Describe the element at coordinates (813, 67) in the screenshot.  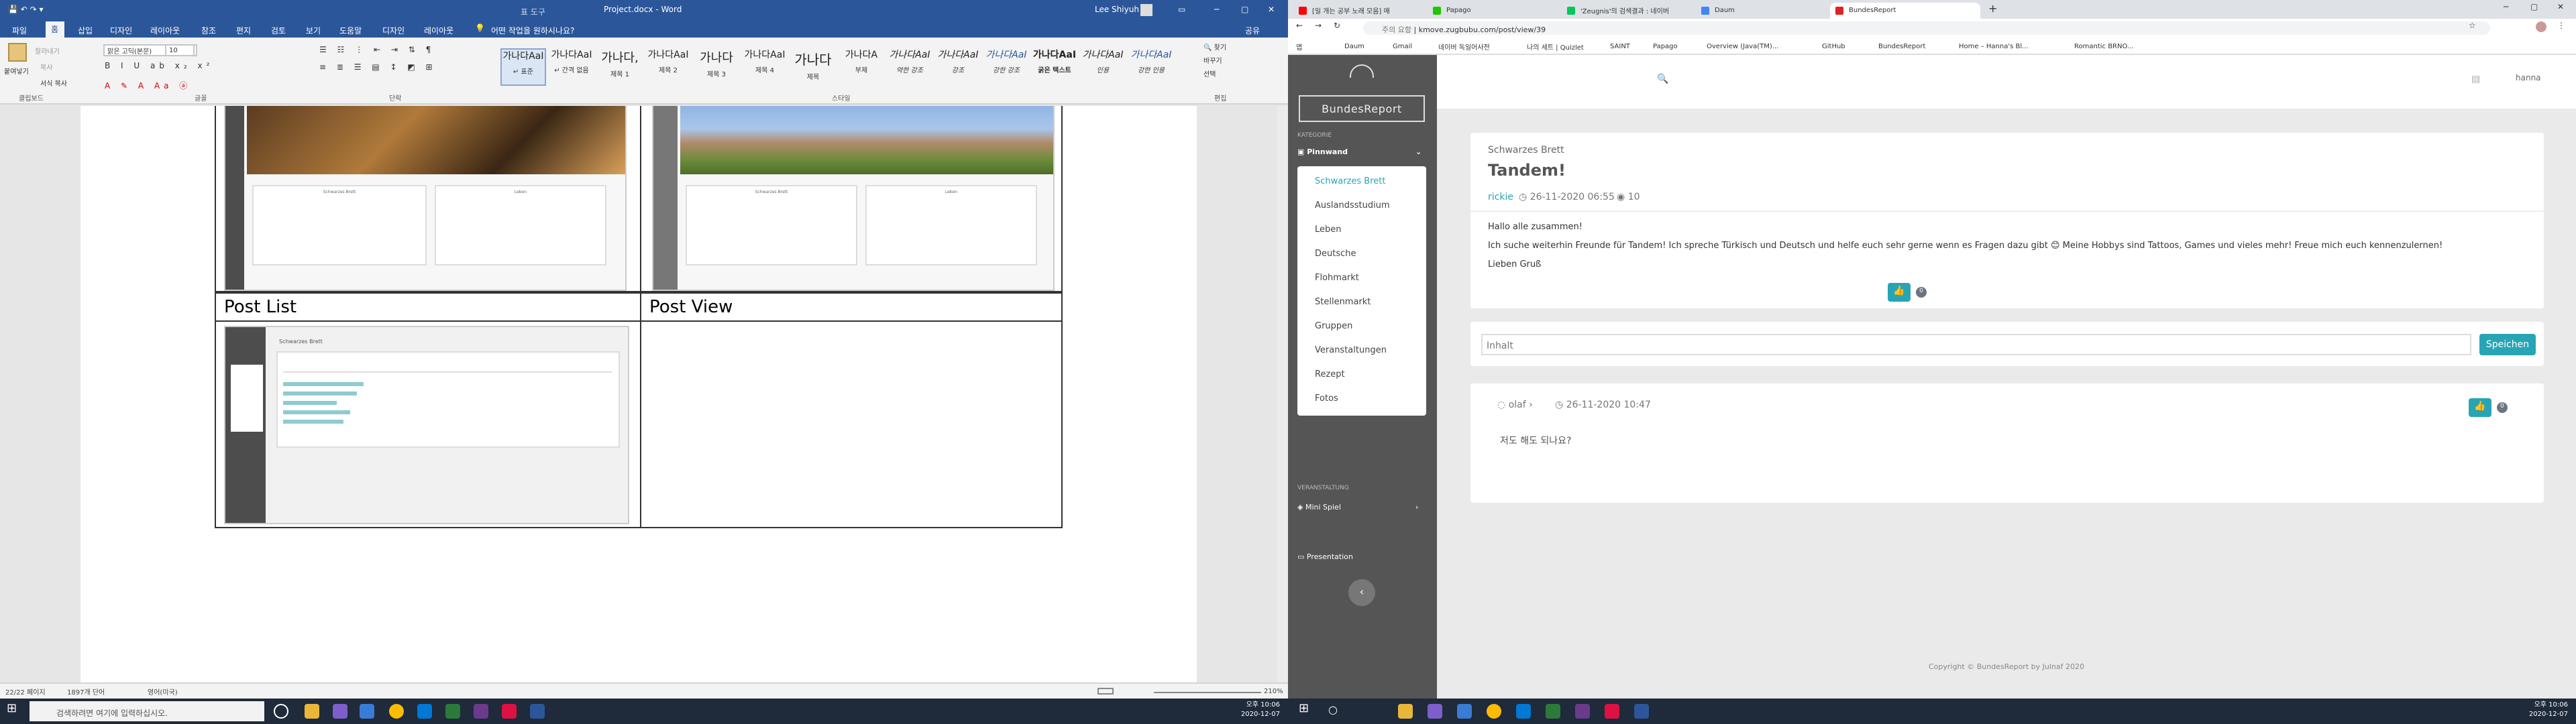
I see `style-title: 가나다 제목` at that location.